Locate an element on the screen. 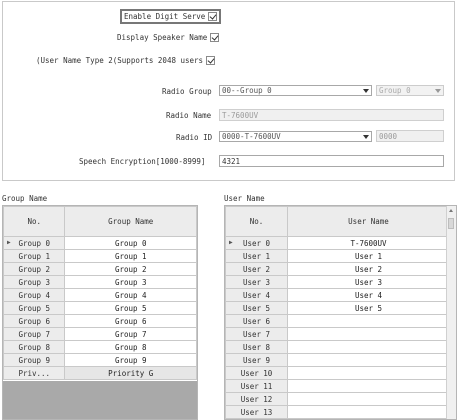 The image size is (459, 420). row-name-cell: Group 0 is located at coordinates (130, 243).